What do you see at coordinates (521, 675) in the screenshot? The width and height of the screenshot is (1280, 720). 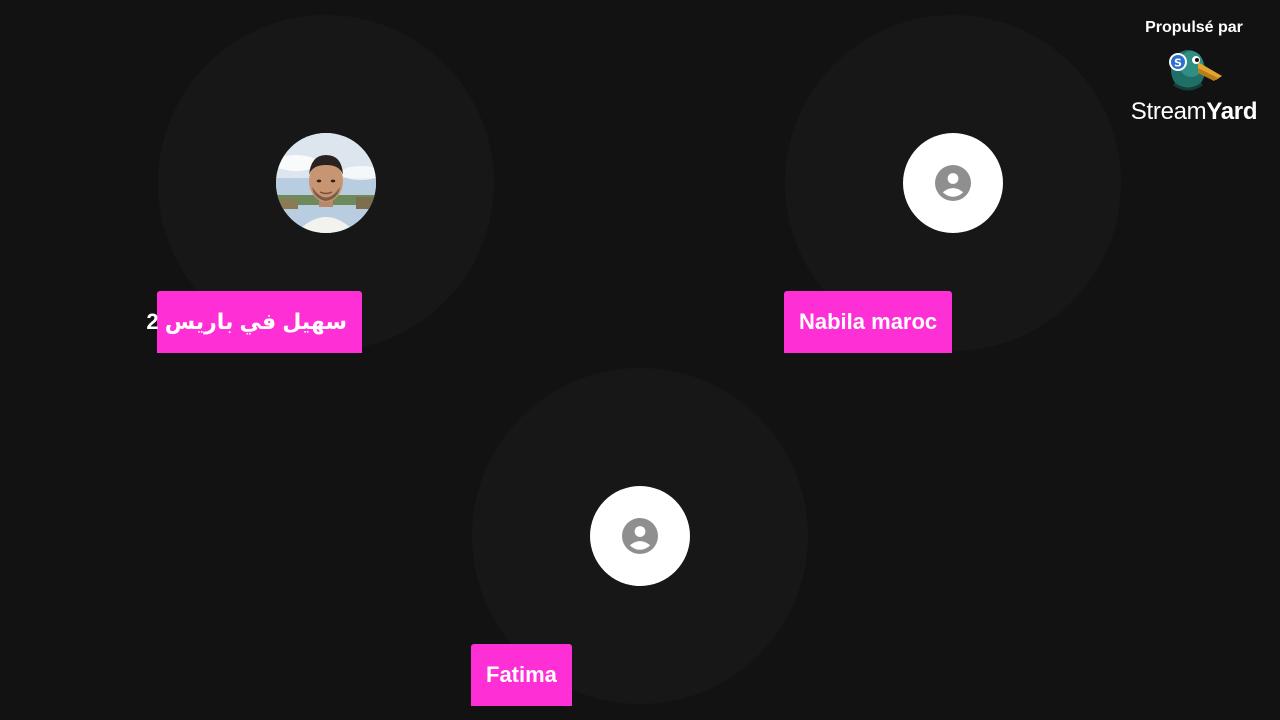 I see `participant-name-tag: Fatima` at bounding box center [521, 675].